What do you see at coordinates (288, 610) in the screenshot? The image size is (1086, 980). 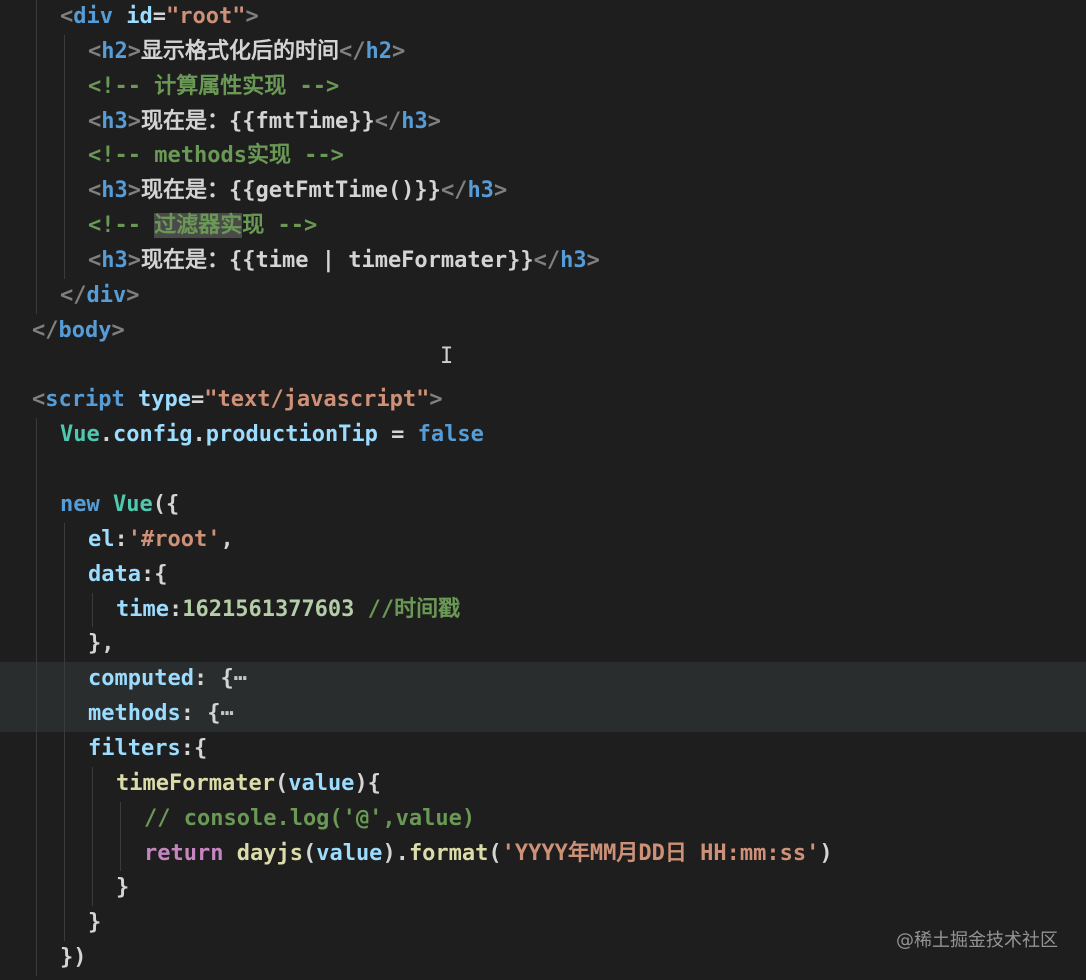 I see `code-line-content: time:1621561377603 //时间戳` at bounding box center [288, 610].